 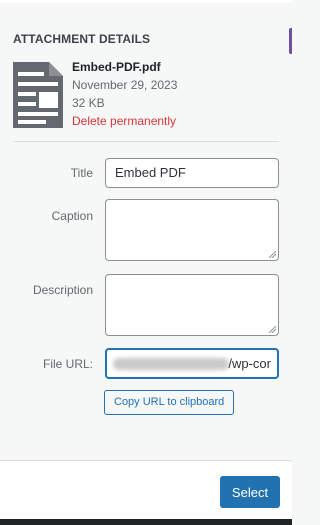 What do you see at coordinates (124, 121) in the screenshot?
I see `delete-permanently-link: Delete permanently` at bounding box center [124, 121].